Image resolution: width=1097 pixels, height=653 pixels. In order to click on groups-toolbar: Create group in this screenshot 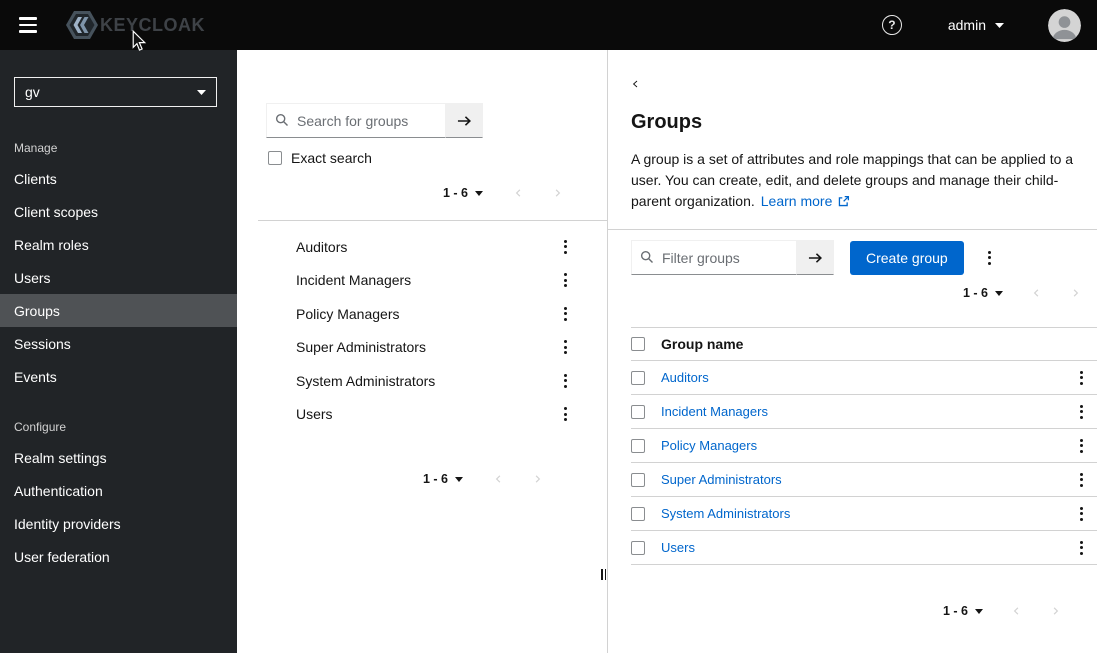, I will do `click(864, 258)`.